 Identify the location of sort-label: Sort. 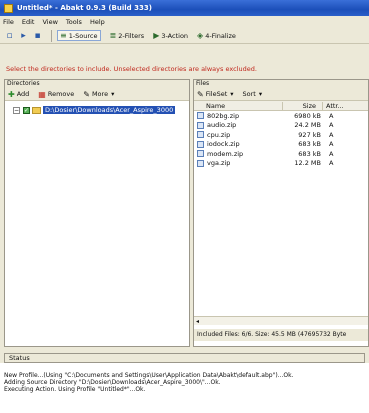
(249, 94).